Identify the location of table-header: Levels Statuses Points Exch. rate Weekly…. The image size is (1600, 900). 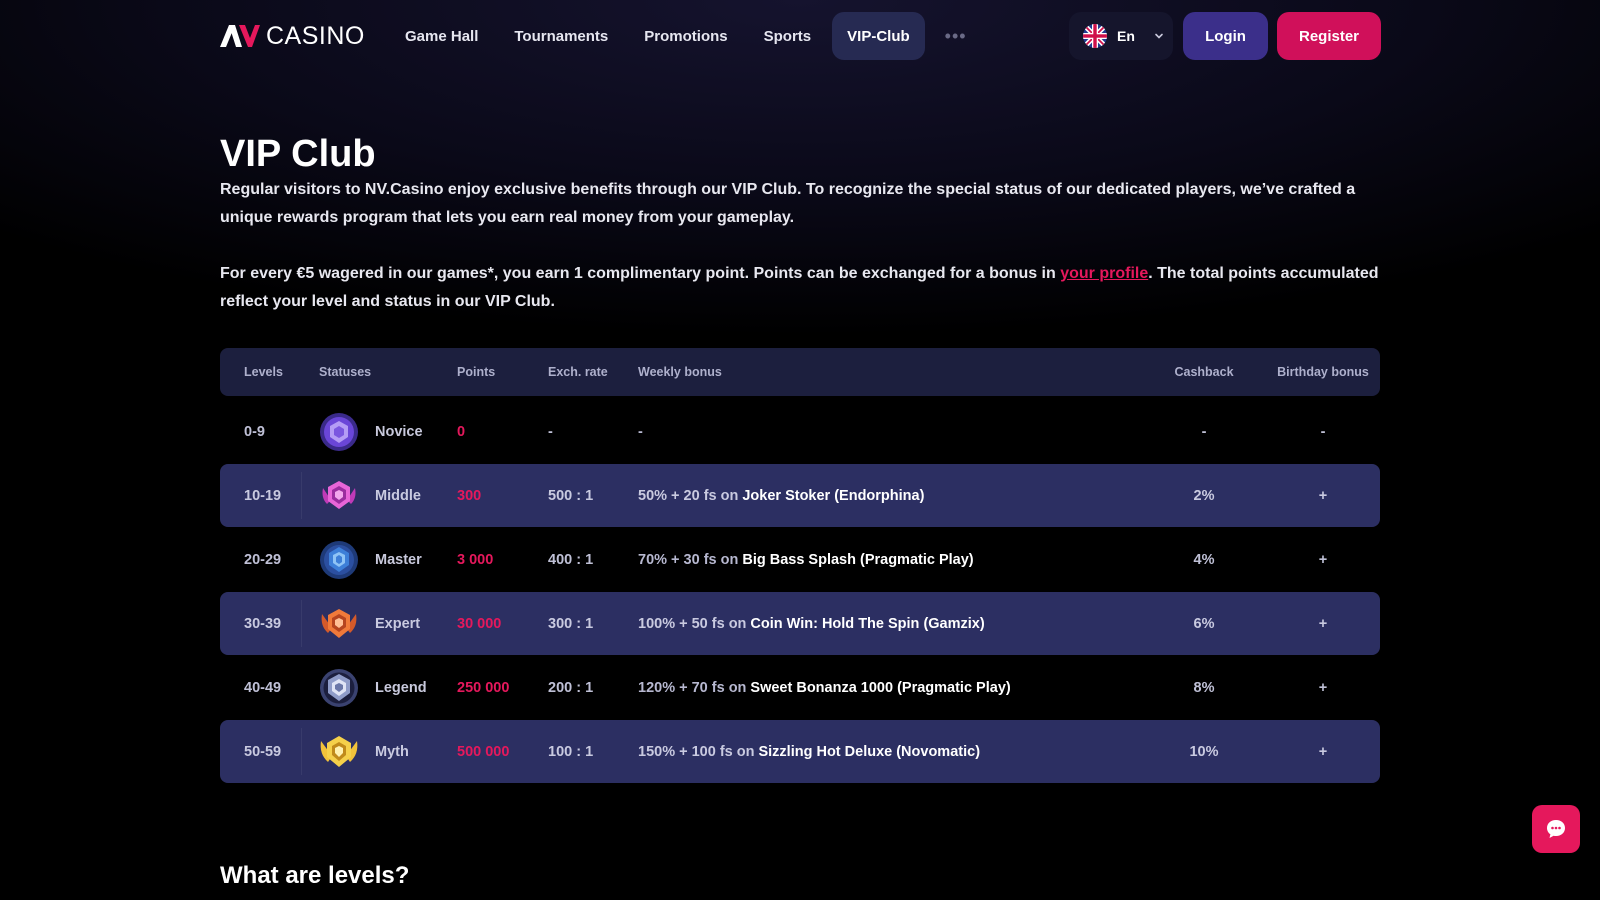
(800, 372).